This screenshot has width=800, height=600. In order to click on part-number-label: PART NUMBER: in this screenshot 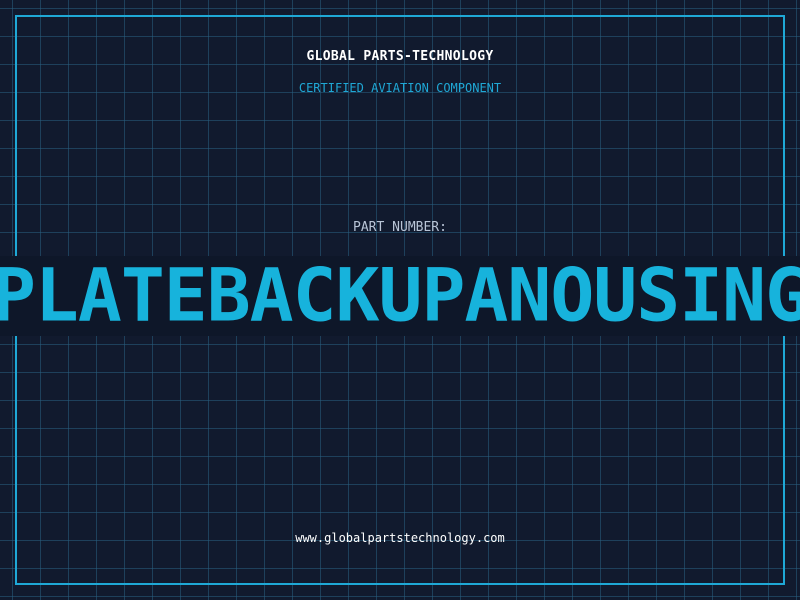, I will do `click(400, 227)`.